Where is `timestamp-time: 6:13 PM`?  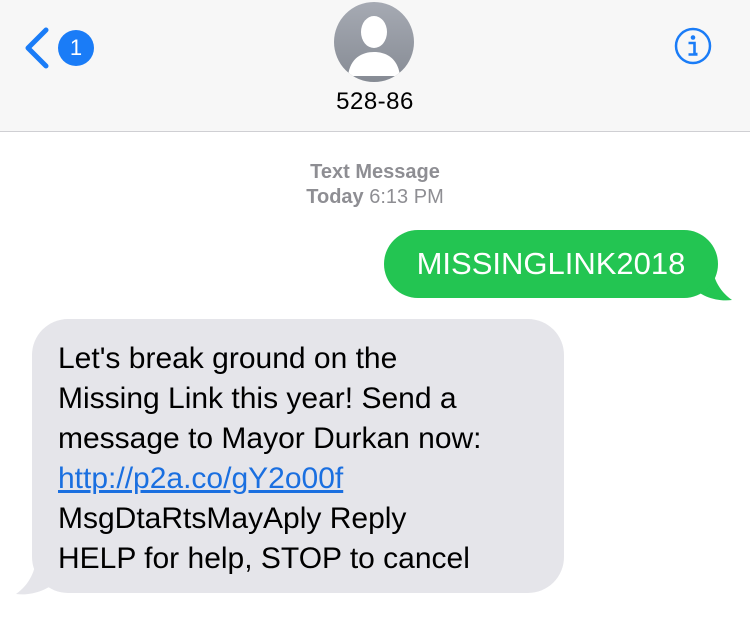
timestamp-time: 6:13 PM is located at coordinates (406, 197).